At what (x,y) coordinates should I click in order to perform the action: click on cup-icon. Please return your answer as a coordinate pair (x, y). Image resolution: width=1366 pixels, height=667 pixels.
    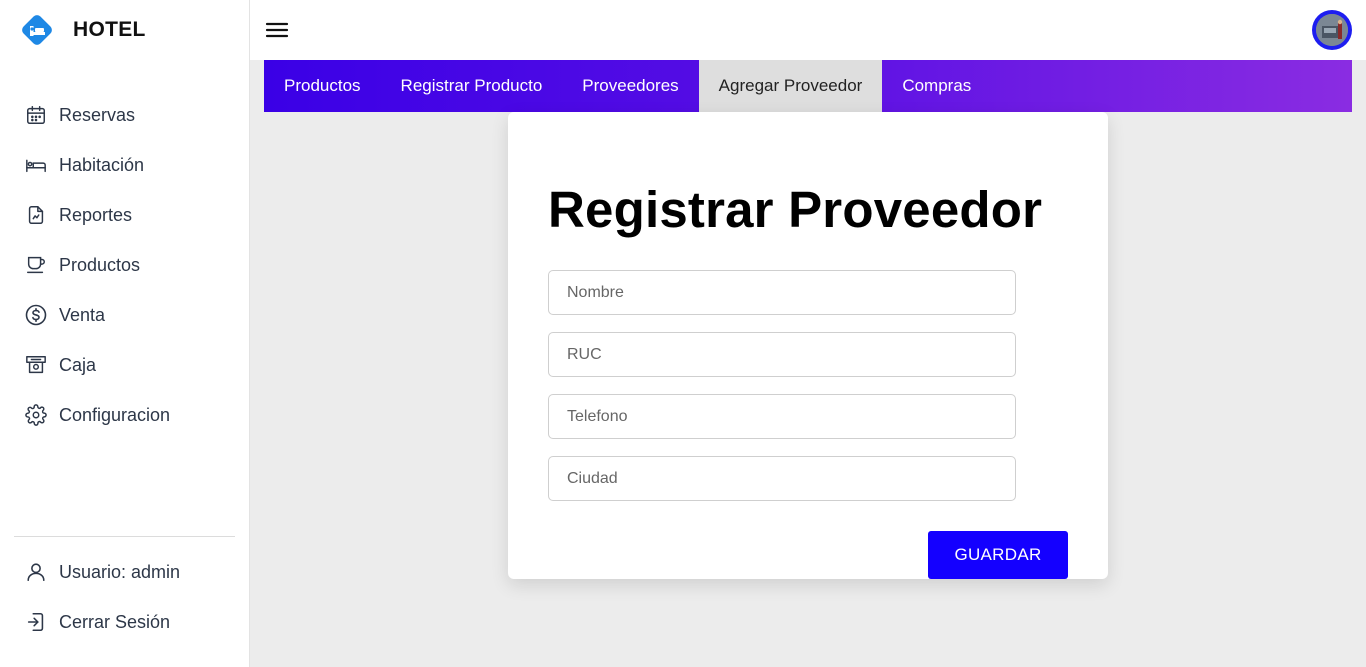
    Looking at the image, I should click on (36, 265).